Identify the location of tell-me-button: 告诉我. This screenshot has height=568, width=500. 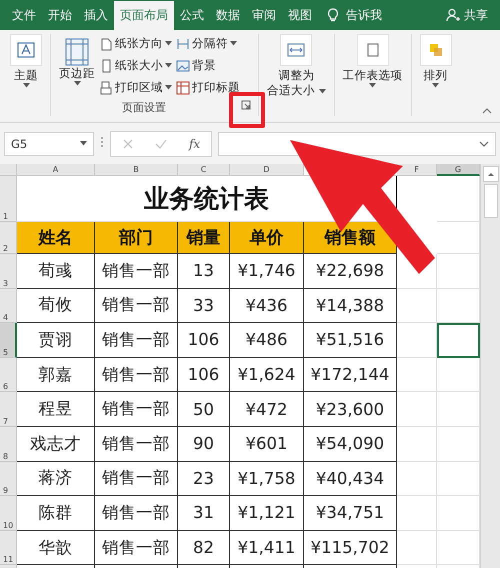
(354, 15).